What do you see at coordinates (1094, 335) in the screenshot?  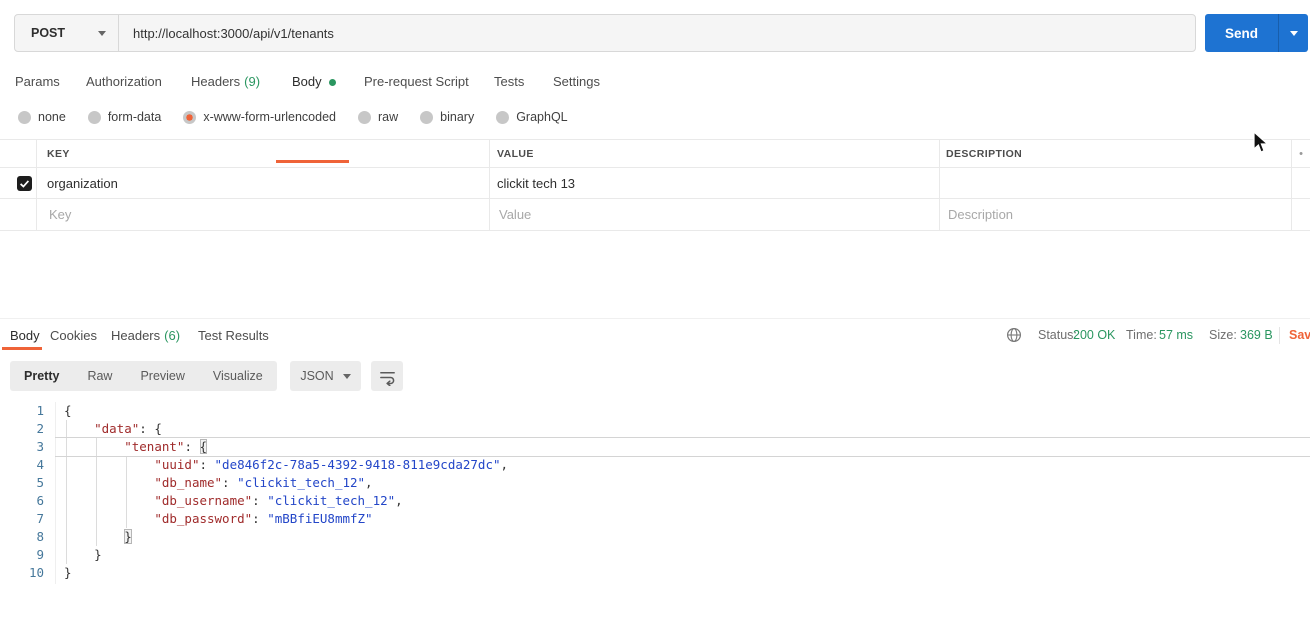 I see `status-value: 200 OK` at bounding box center [1094, 335].